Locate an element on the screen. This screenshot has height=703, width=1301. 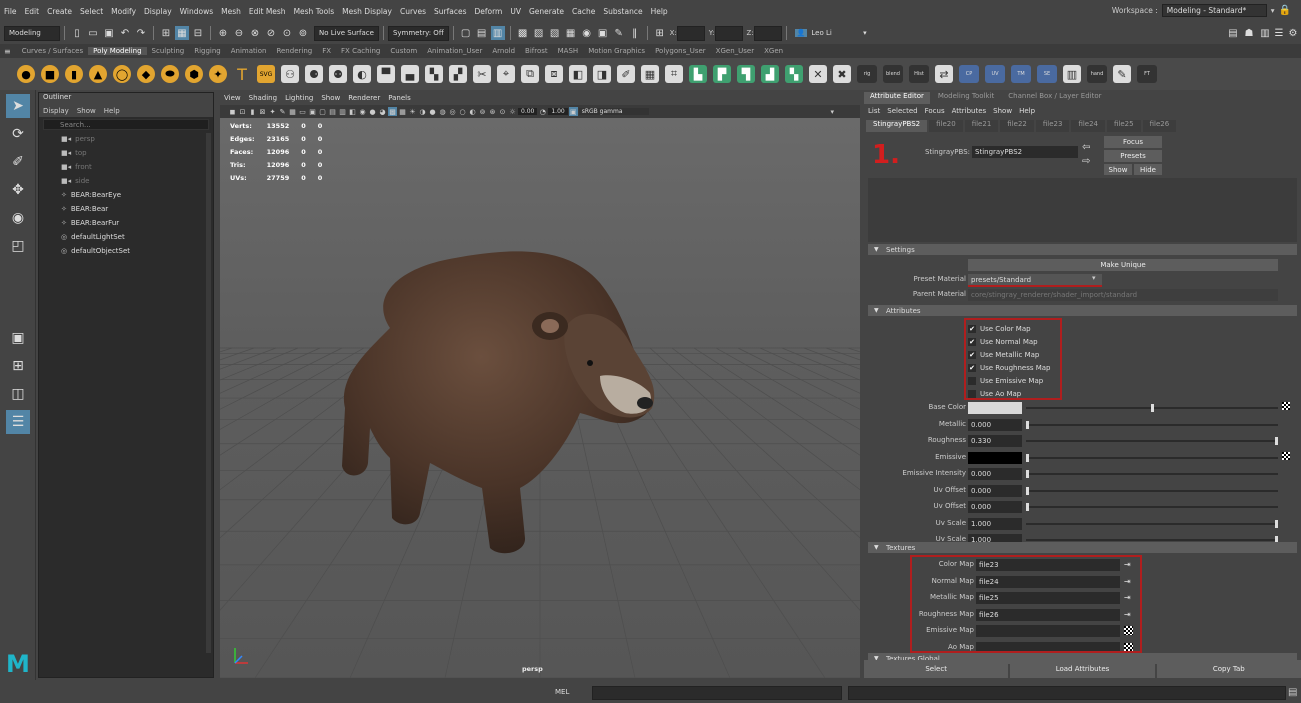
blend-icon: blend is located at coordinates (893, 74).